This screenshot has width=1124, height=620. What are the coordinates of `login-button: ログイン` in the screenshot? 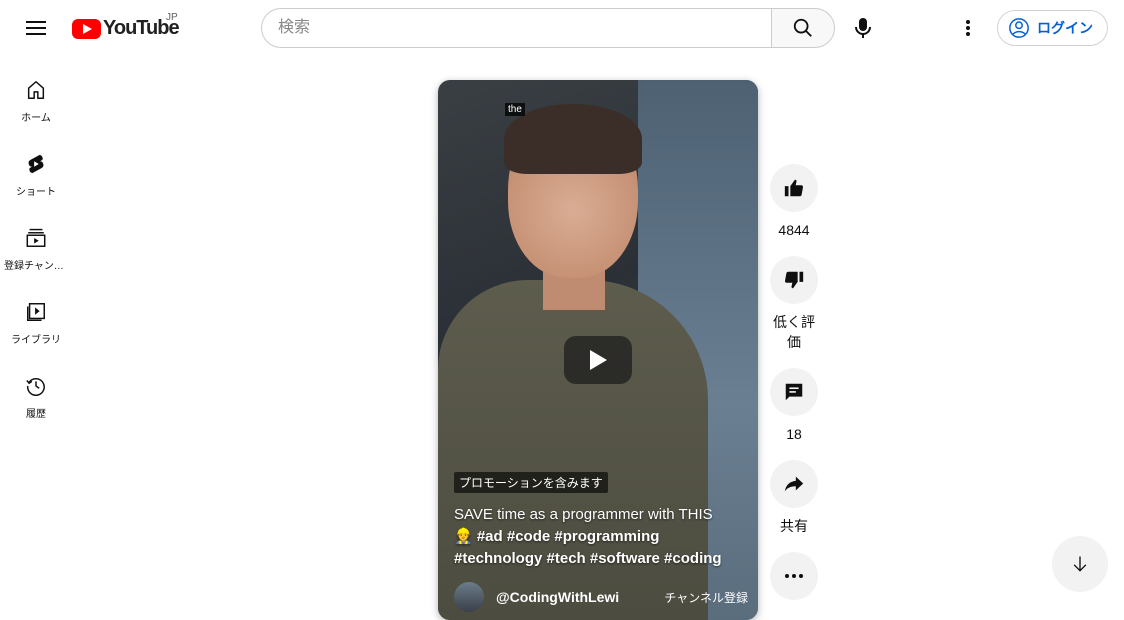 It's located at (1052, 28).